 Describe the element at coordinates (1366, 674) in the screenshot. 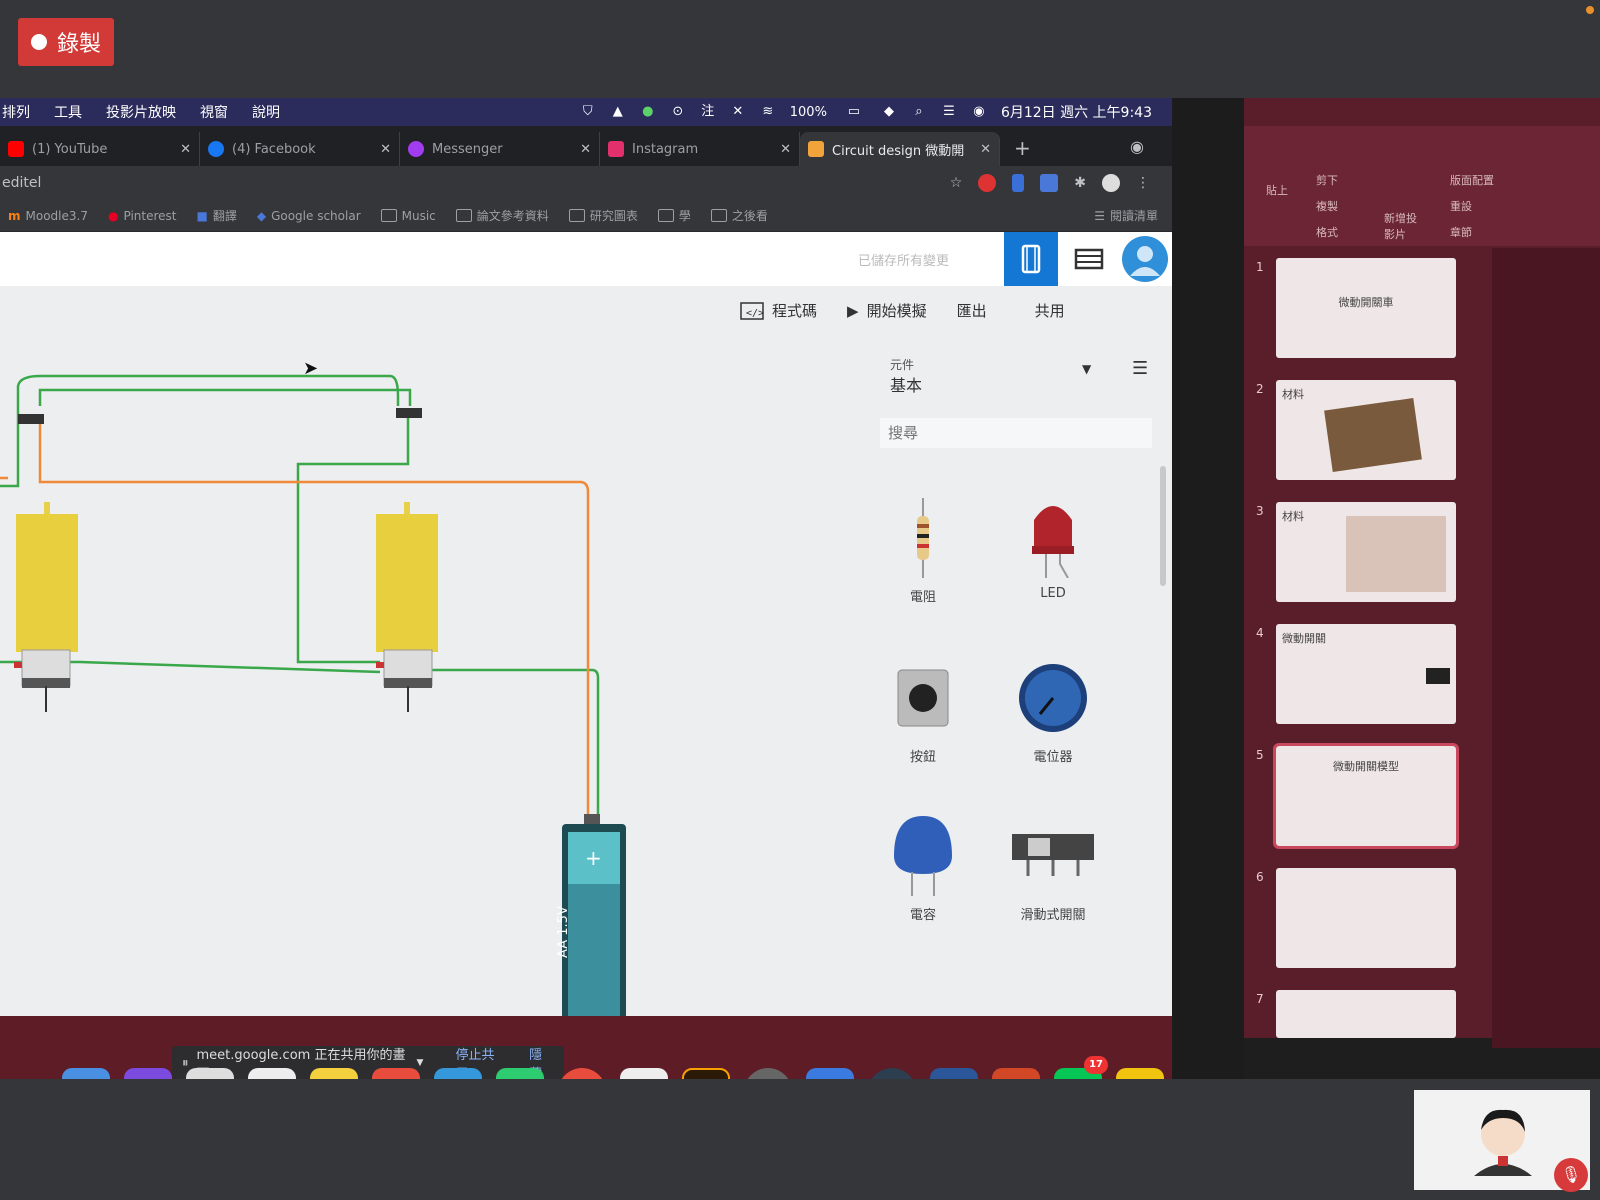

I see `slide-thumbnail: 微動開關` at that location.